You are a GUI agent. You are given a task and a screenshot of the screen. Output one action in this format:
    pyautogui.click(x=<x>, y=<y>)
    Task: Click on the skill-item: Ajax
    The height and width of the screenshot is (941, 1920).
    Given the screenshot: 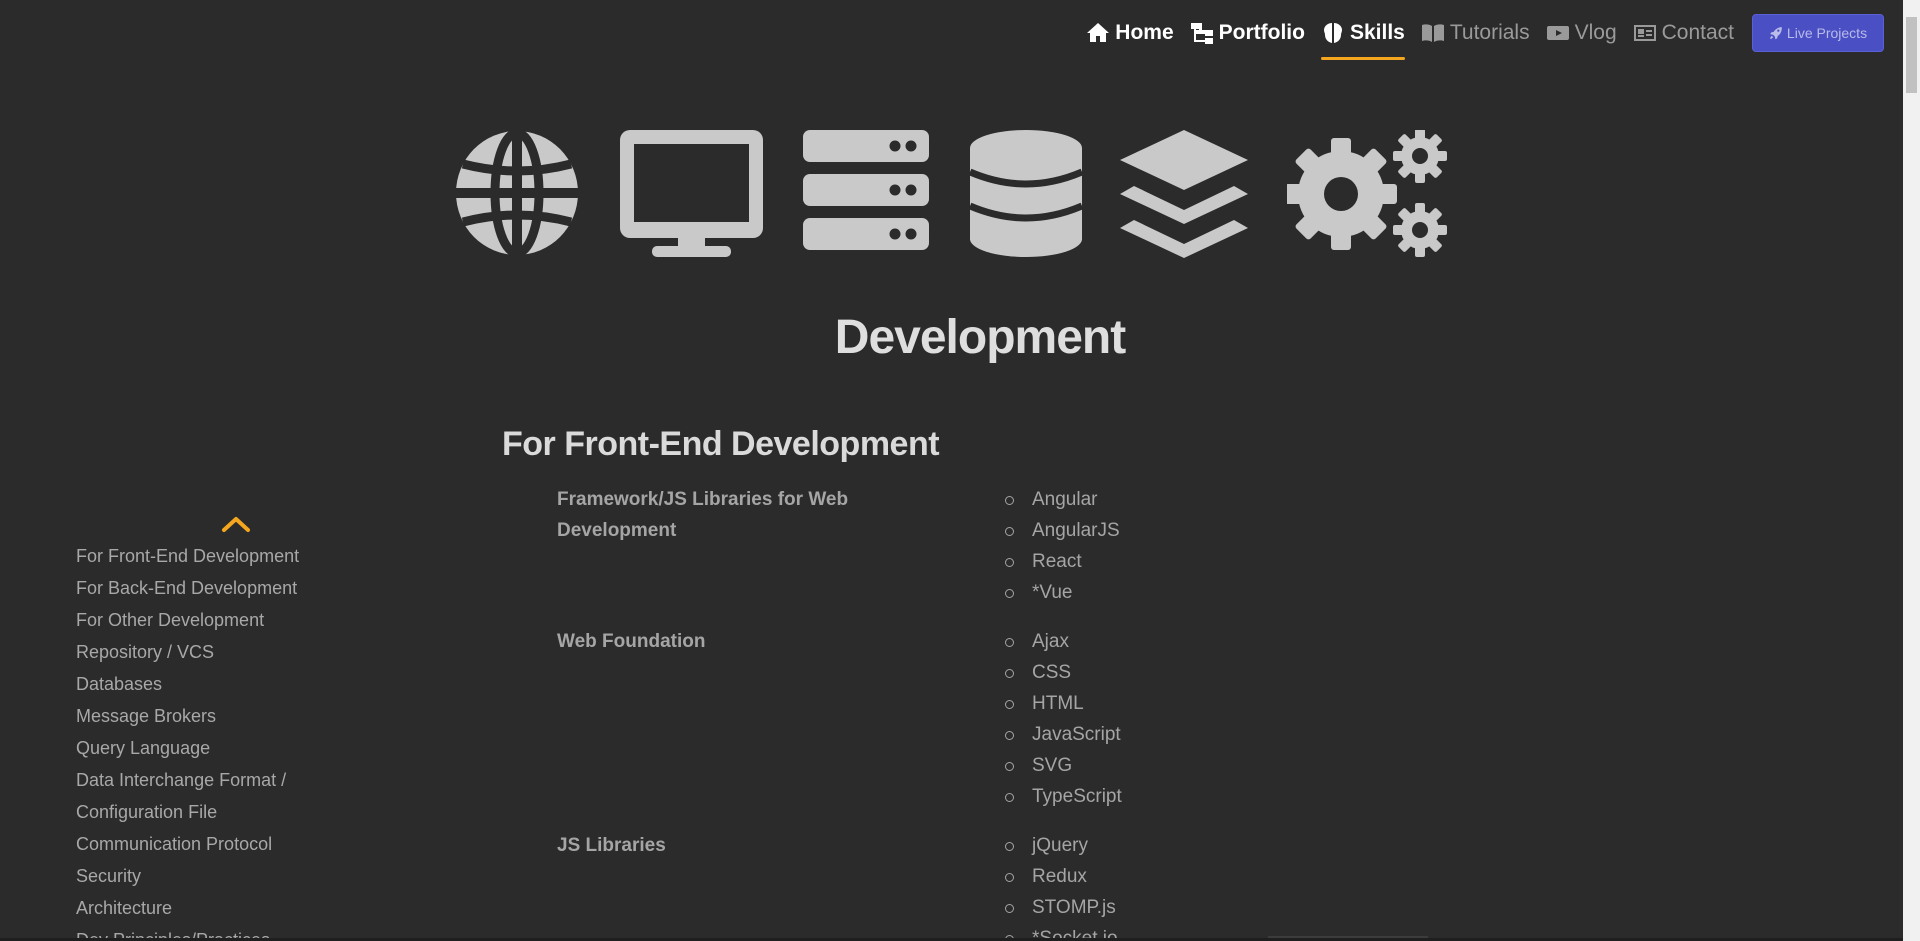 What is the action you would take?
    pyautogui.click(x=1063, y=641)
    